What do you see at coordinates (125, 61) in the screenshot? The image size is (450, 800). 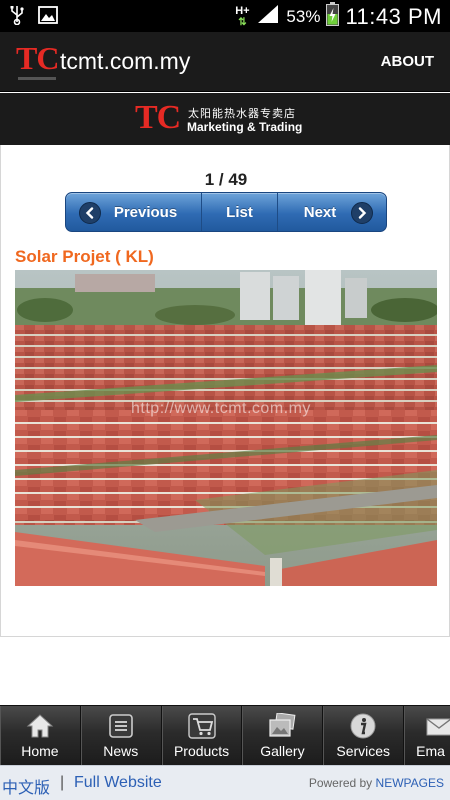 I see `site-name: tcmt.com.my` at bounding box center [125, 61].